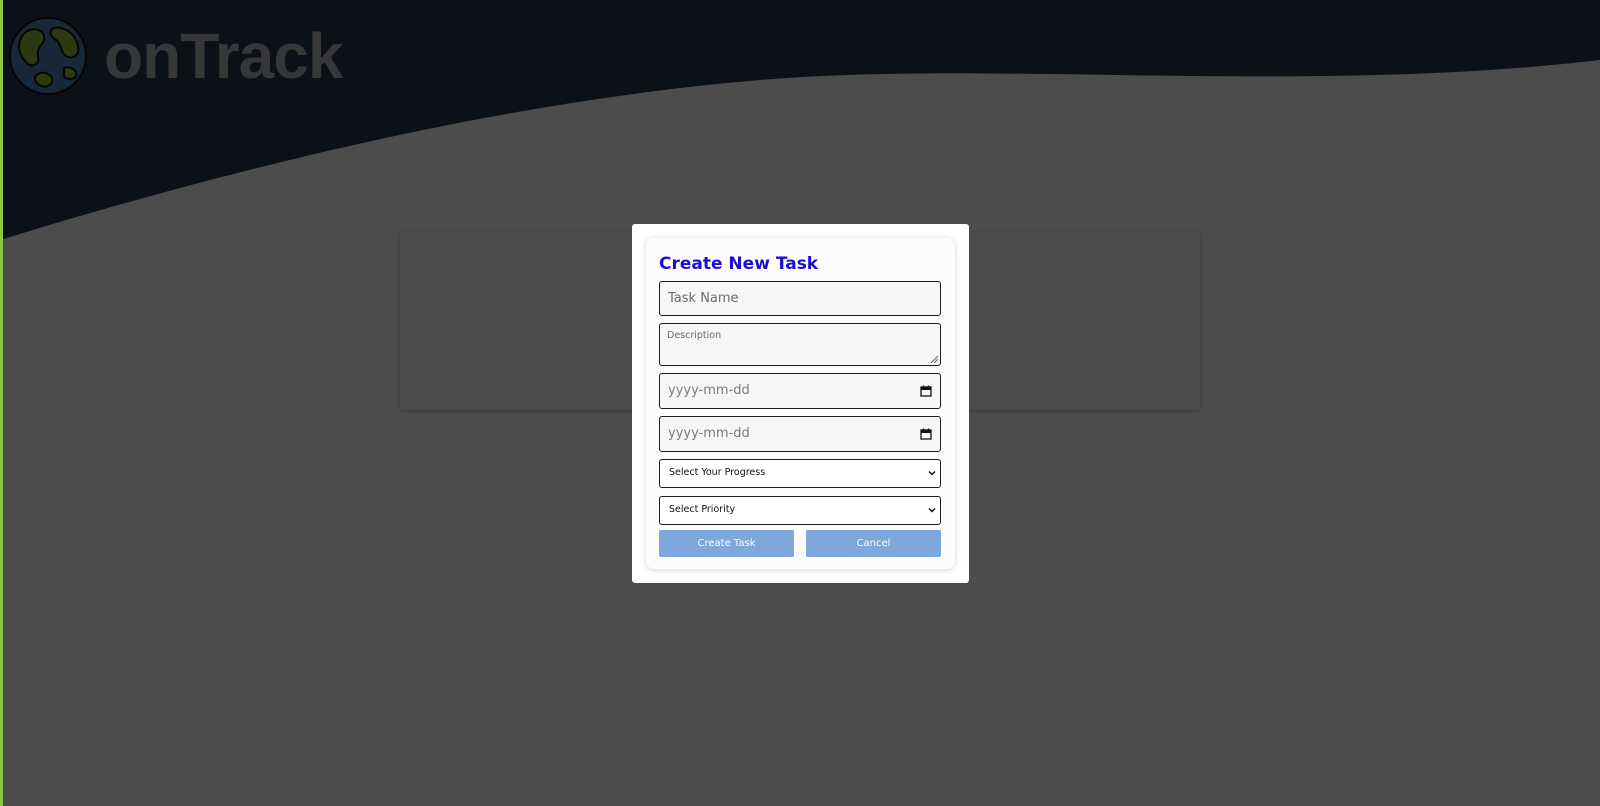  I want to click on description-field, so click(800, 344).